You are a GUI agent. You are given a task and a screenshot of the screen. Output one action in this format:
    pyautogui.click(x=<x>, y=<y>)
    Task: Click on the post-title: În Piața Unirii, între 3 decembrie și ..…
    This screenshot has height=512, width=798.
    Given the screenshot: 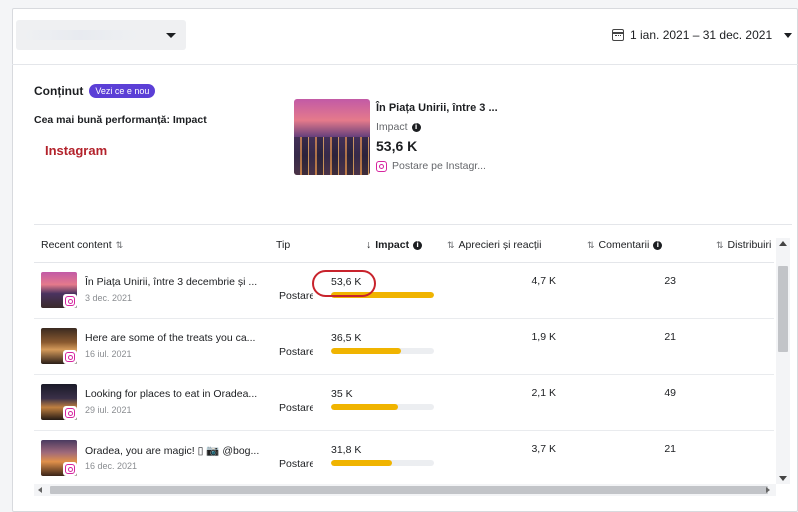 What is the action you would take?
    pyautogui.click(x=176, y=282)
    